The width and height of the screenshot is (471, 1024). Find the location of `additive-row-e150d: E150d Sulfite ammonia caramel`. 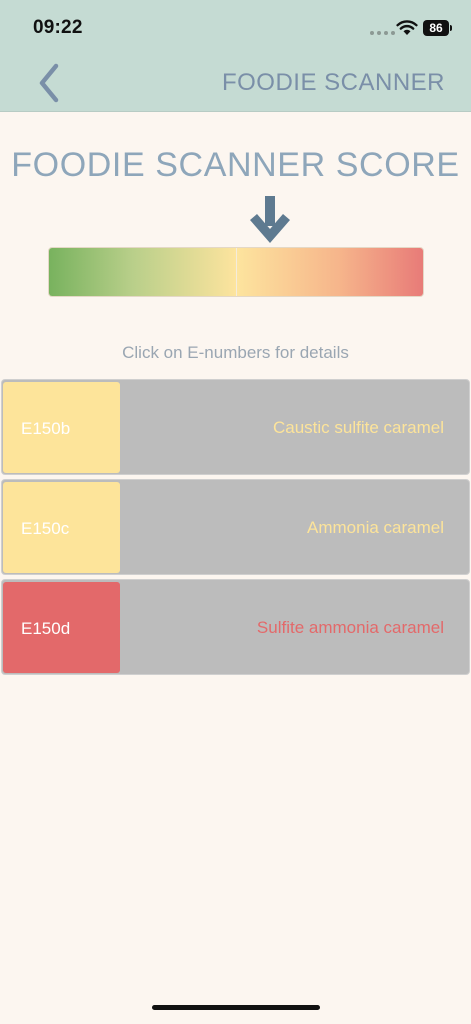

additive-row-e150d: E150d Sulfite ammonia caramel is located at coordinates (235, 627).